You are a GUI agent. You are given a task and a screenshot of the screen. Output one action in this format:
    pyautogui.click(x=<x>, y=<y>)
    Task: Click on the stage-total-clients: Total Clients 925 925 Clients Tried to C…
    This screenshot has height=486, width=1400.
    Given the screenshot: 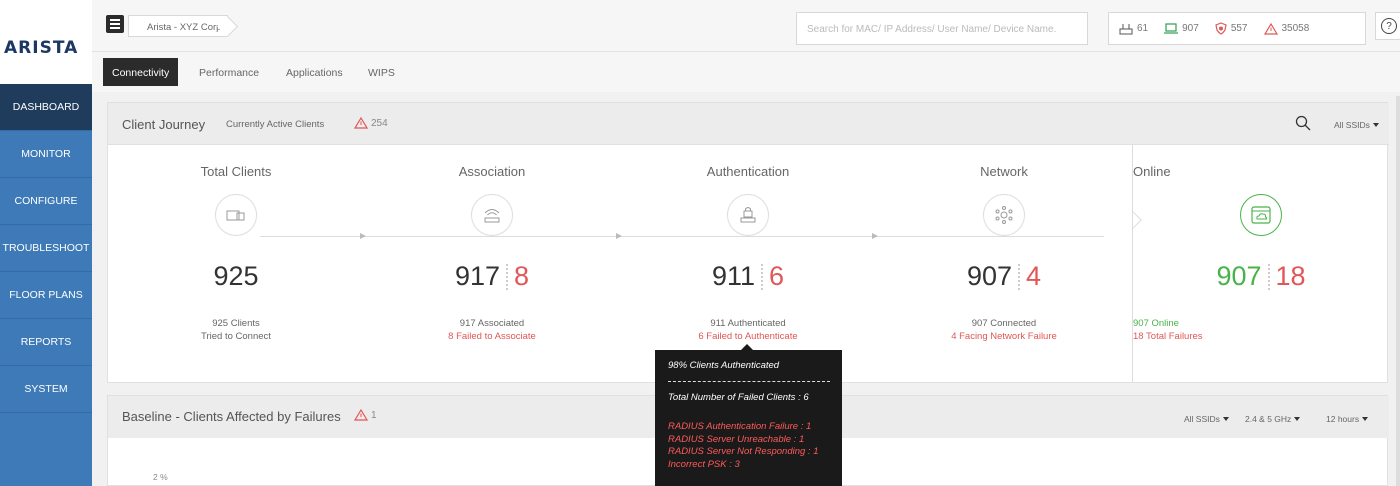 What is the action you would take?
    pyautogui.click(x=236, y=264)
    